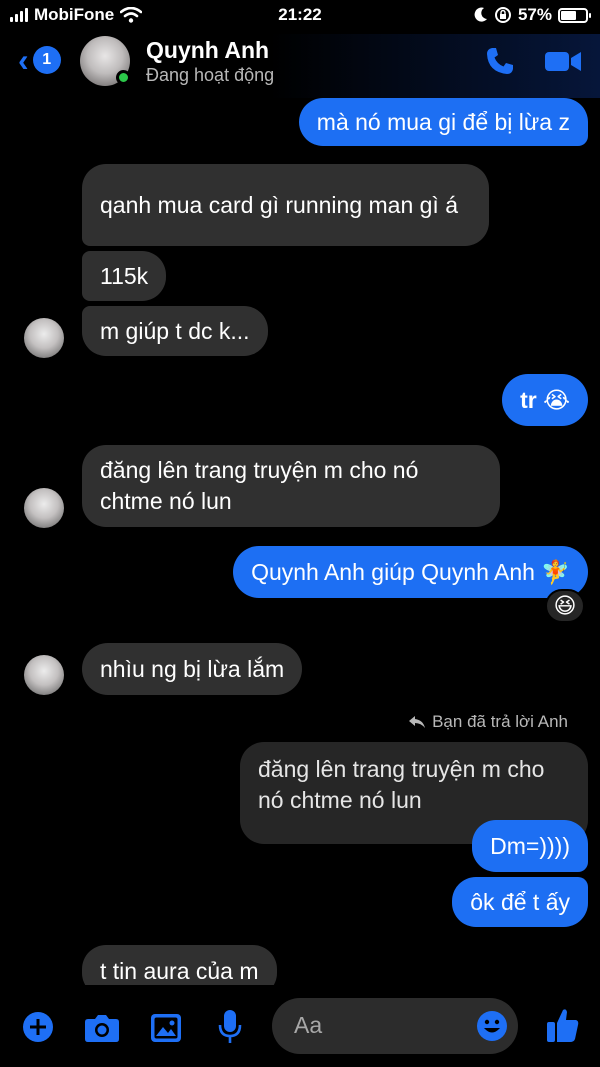  Describe the element at coordinates (500, 61) in the screenshot. I see `phone-call-icon` at that location.